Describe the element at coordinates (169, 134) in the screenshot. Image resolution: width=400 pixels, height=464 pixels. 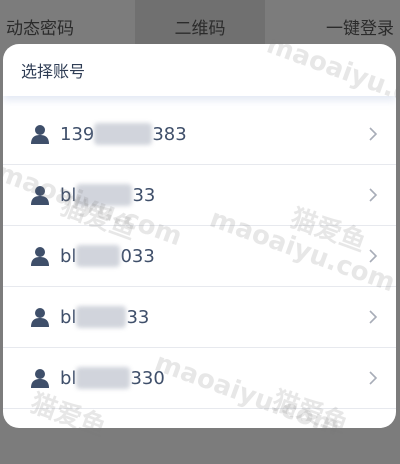
I see `account-suffix: 383` at that location.